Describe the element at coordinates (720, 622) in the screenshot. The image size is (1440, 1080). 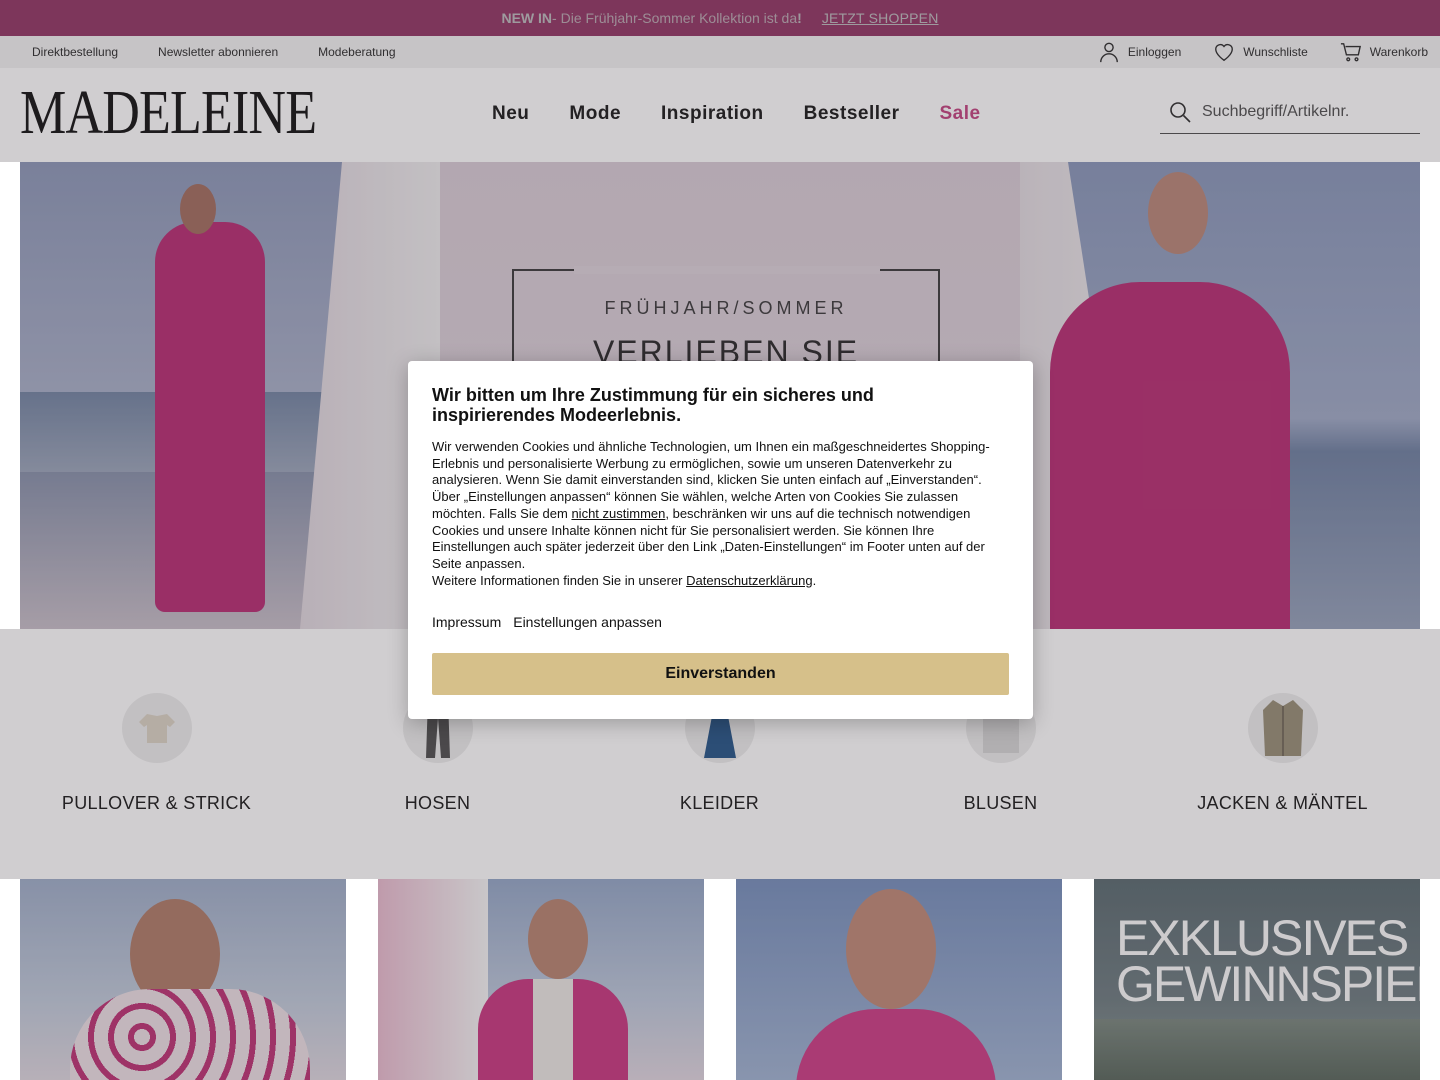
I see `consent-links: Impressum Einstellungen anpassen` at that location.